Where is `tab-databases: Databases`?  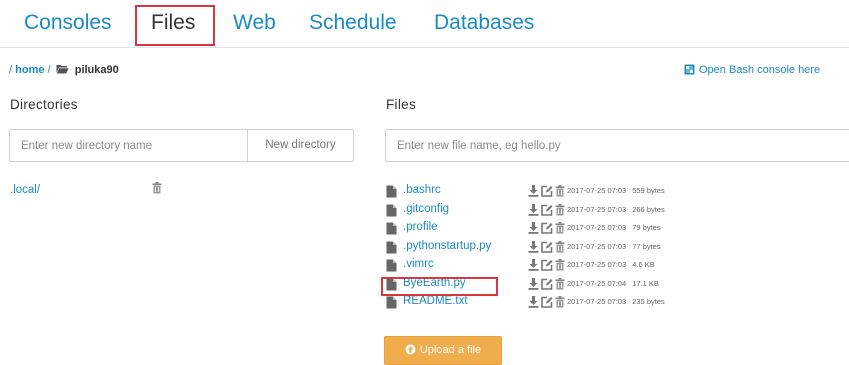 tab-databases: Databases is located at coordinates (484, 23).